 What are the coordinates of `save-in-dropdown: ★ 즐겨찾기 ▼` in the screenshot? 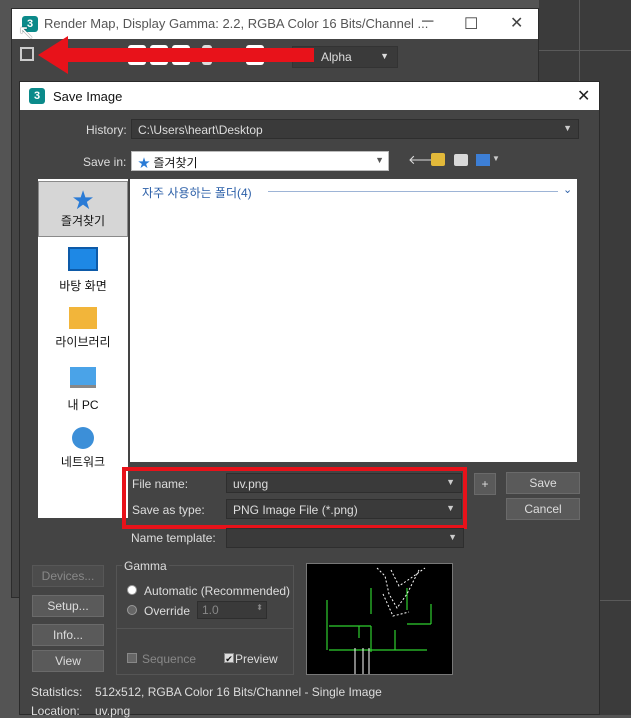 It's located at (260, 161).